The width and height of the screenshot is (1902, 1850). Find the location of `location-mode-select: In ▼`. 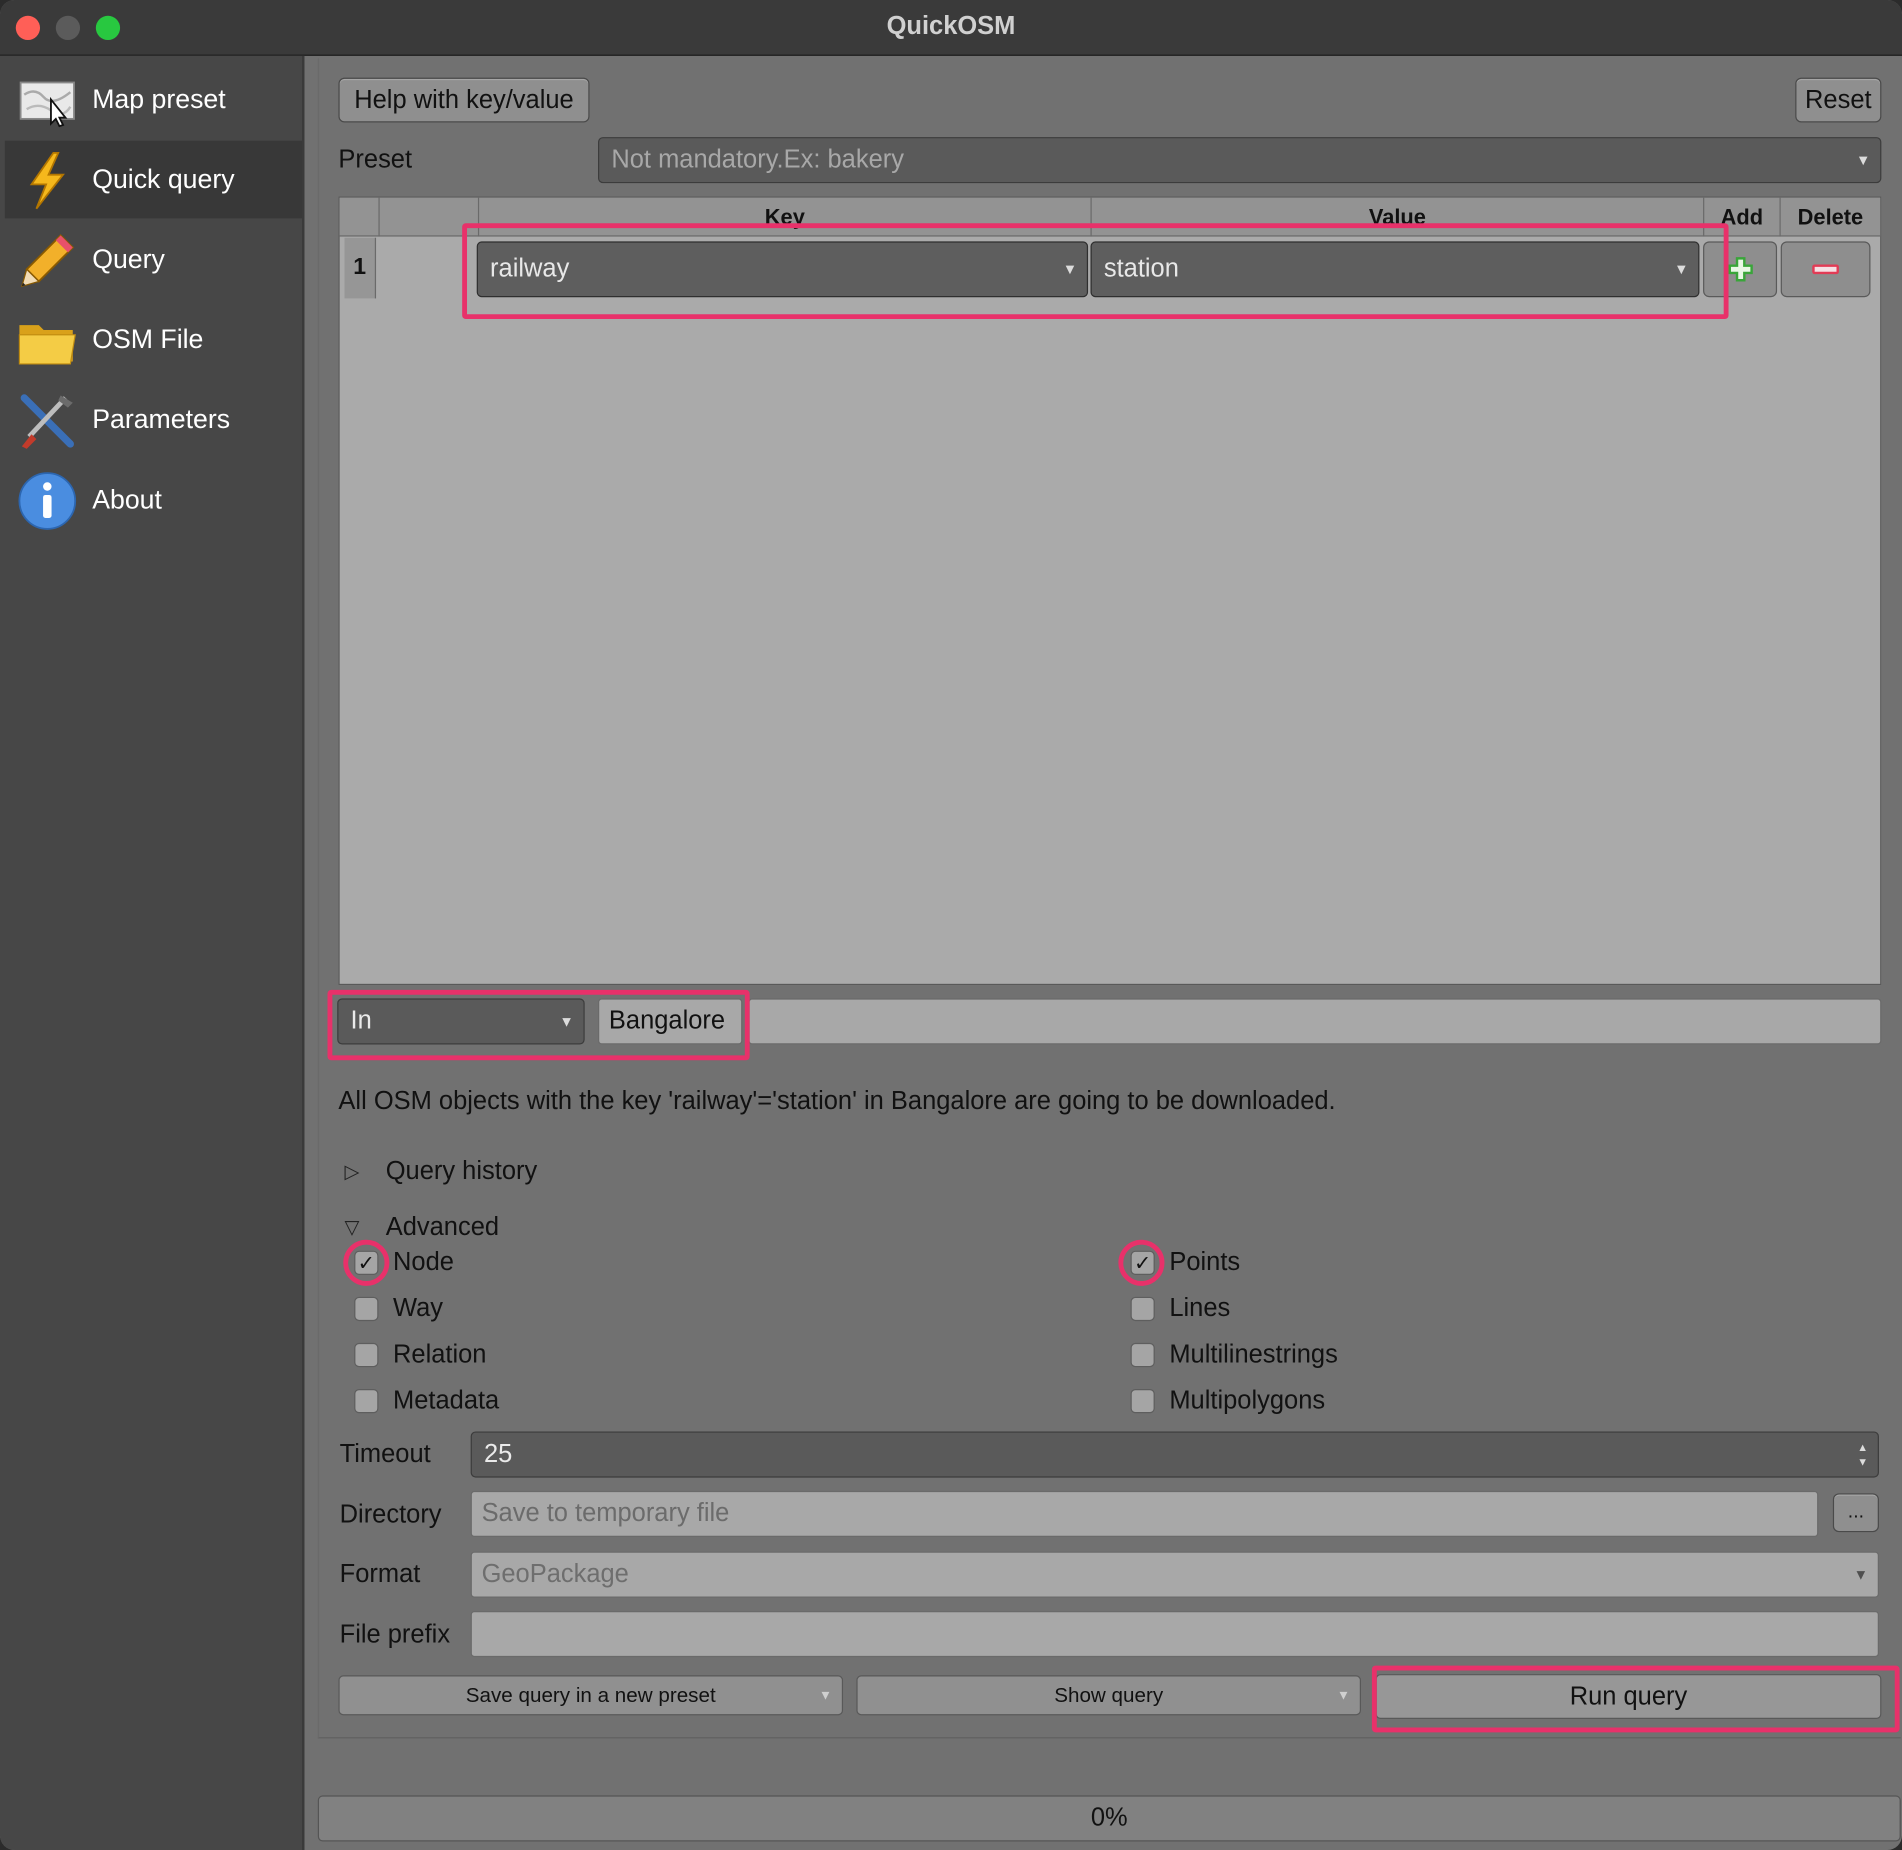

location-mode-select: In ▼ is located at coordinates (461, 1021).